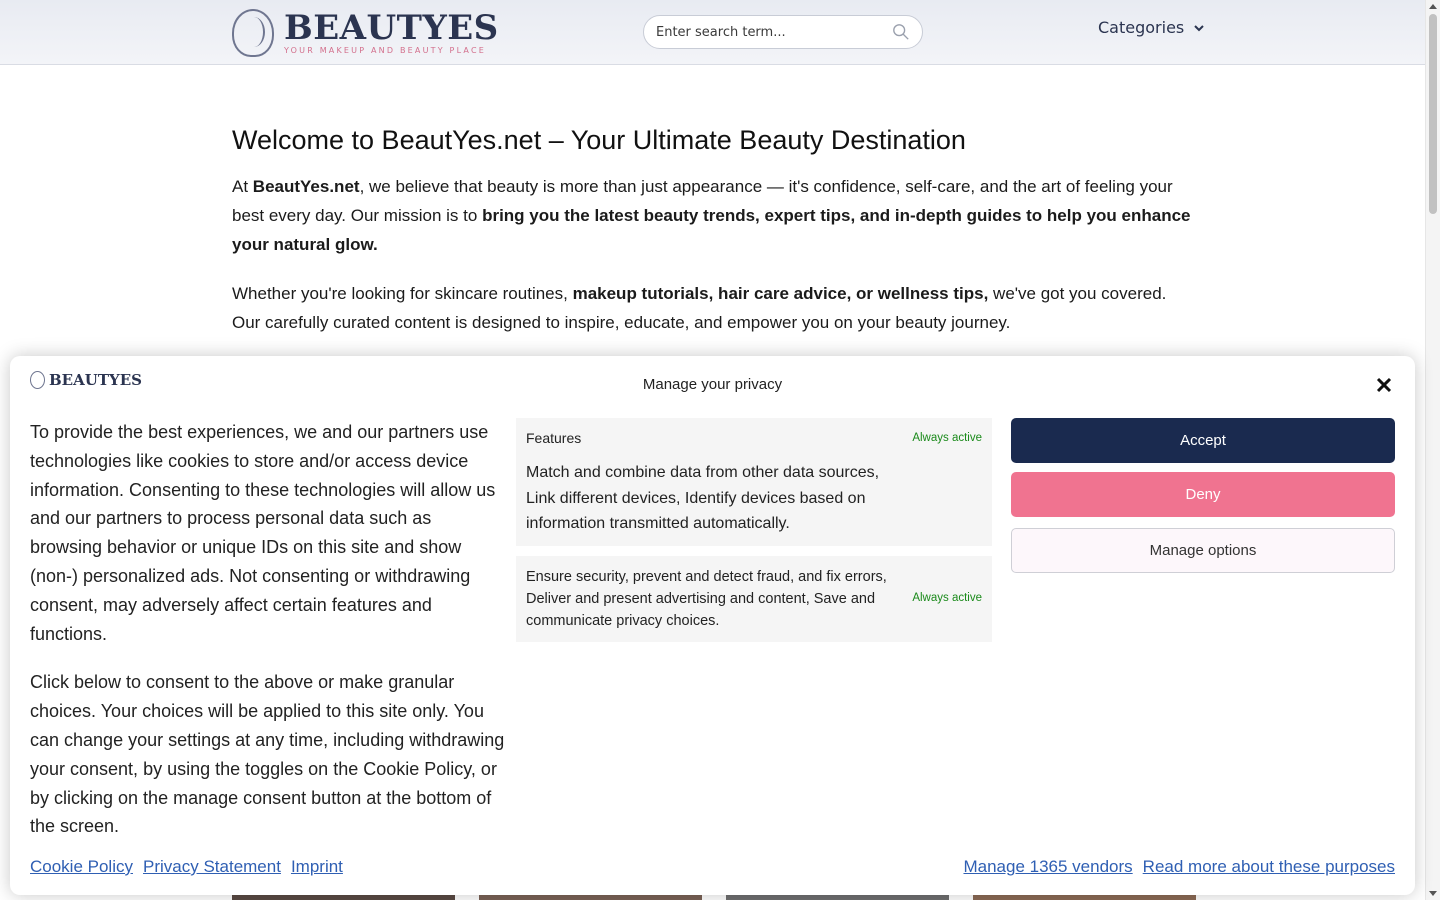 This screenshot has width=1440, height=900. I want to click on cookie-policy-link: Cookie Policy, so click(81, 867).